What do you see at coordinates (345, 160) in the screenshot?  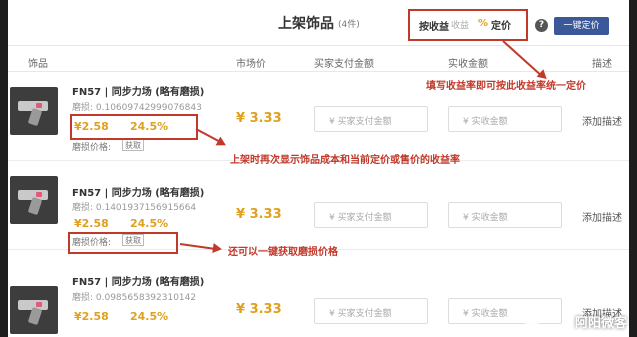 I see `annotation-cost: 上架时再次显示饰品成本和当前定价或售价的收益率` at bounding box center [345, 160].